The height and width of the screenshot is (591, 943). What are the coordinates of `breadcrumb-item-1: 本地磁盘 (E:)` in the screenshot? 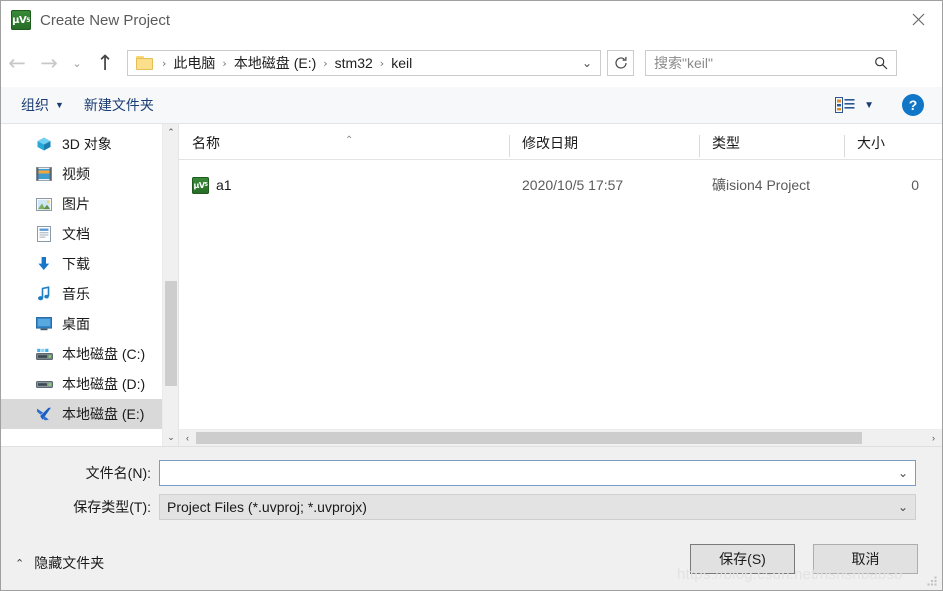 It's located at (275, 63).